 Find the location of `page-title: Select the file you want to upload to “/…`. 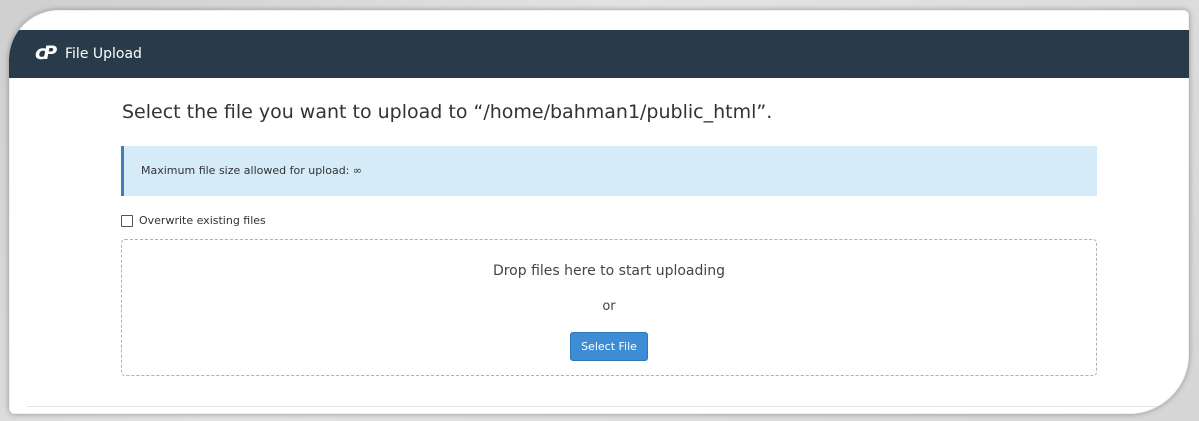

page-title: Select the file you want to upload to “/… is located at coordinates (447, 112).